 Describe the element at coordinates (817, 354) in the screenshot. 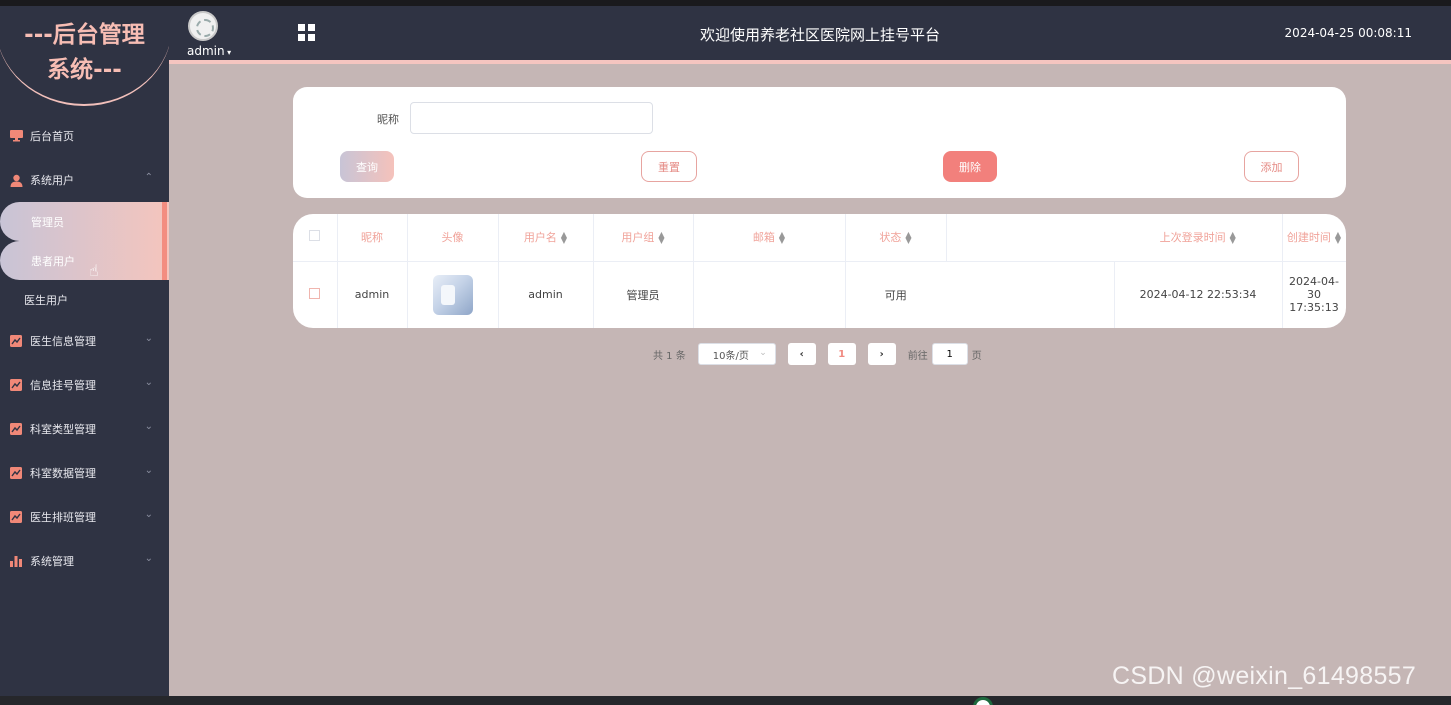

I see `pagination: 共 1 条 10条/页 ⌄ ‹ 1 › 前往 页` at that location.